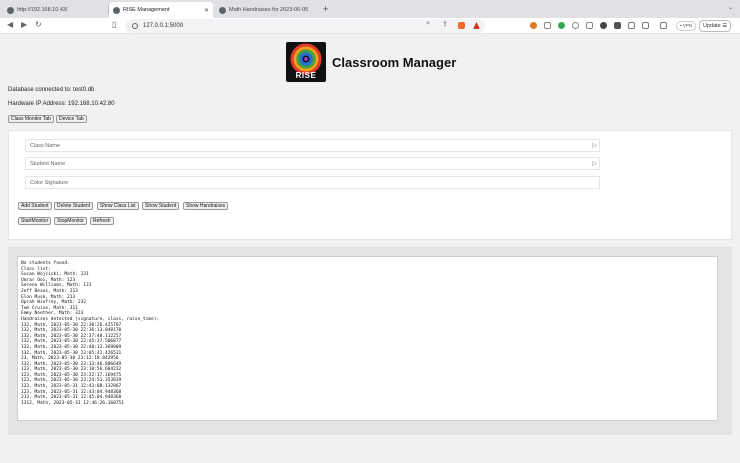 The image size is (740, 463). Describe the element at coordinates (163, 26) in the screenshot. I see `address-bar-url: 127.0.0.1:5000` at that location.